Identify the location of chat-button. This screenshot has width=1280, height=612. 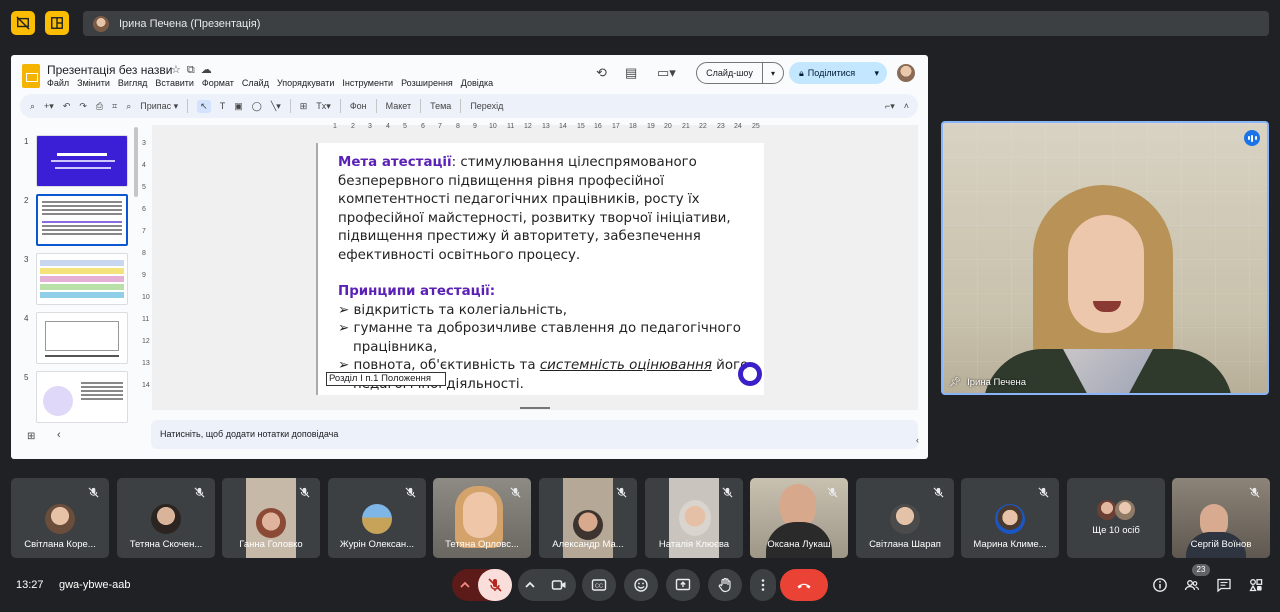
(1224, 585).